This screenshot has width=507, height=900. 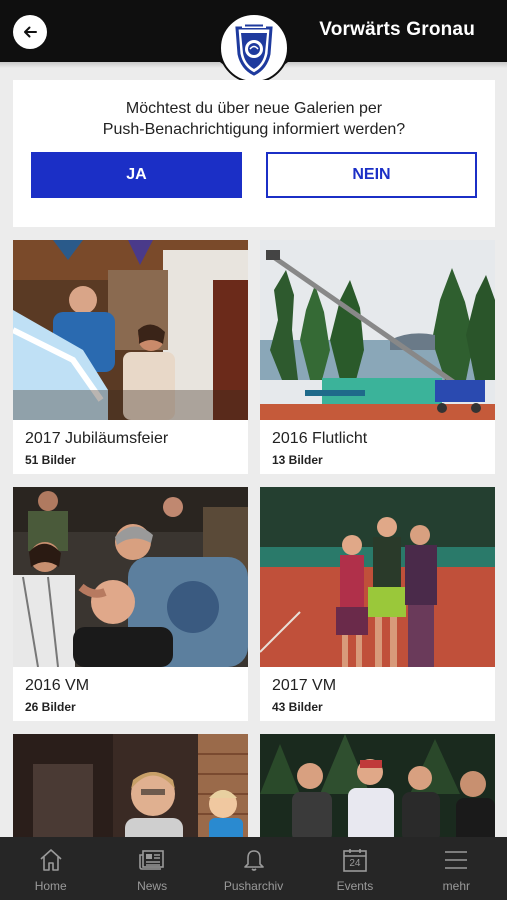 I want to click on nav-item-events: 24 Events, so click(x=354, y=868).